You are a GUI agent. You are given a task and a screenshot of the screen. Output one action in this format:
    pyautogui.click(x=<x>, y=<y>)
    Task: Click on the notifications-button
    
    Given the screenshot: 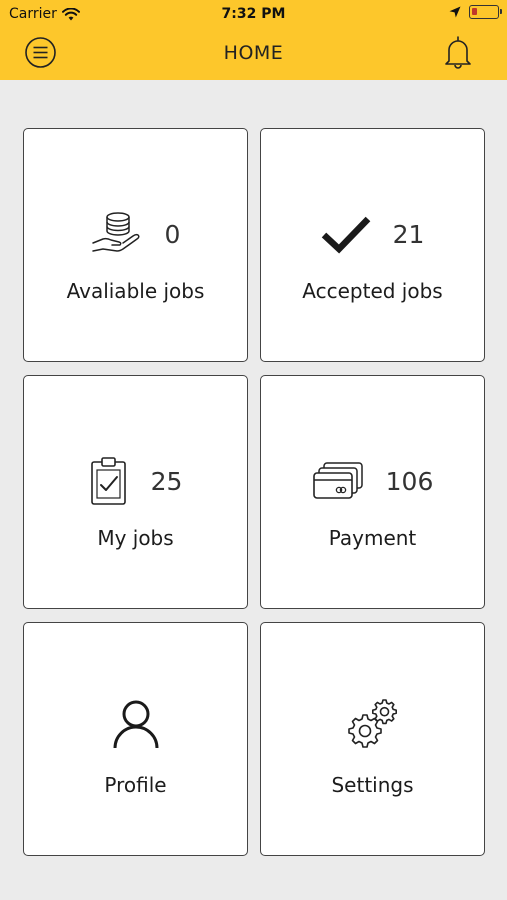 What is the action you would take?
    pyautogui.click(x=458, y=52)
    